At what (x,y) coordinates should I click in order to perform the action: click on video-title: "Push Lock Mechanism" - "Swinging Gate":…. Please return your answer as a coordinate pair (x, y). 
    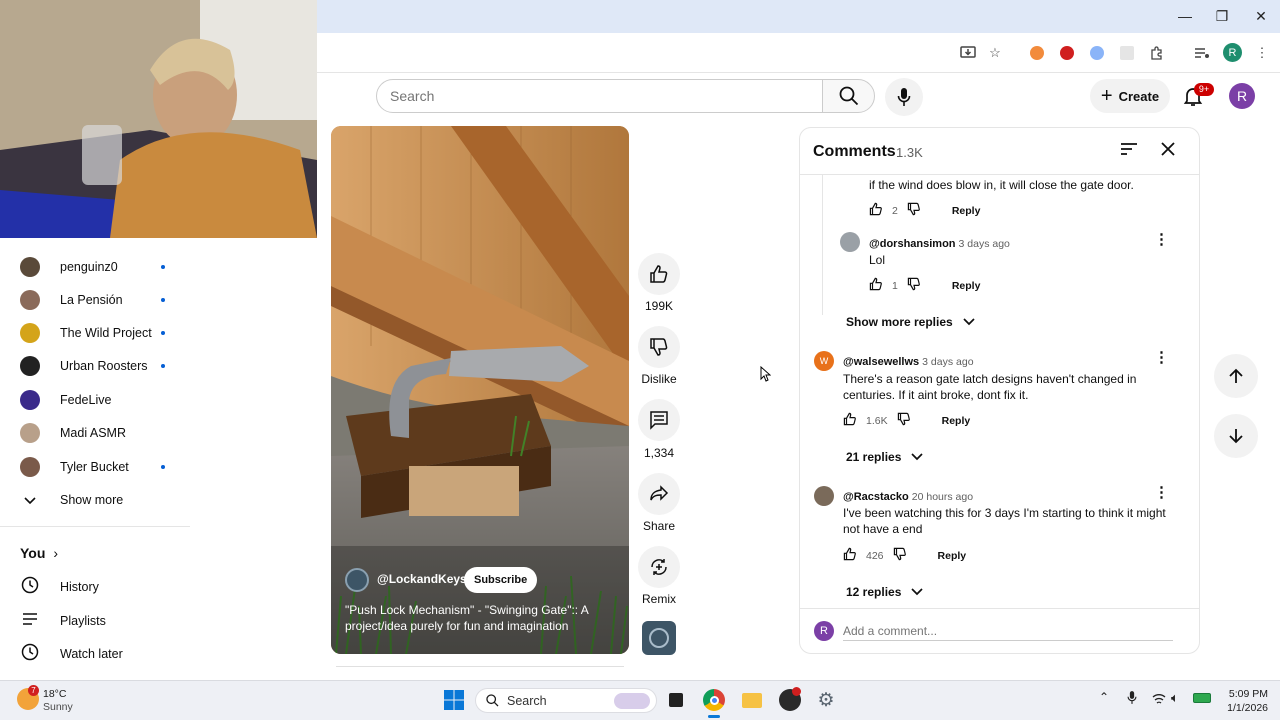
    Looking at the image, I should click on (470, 618).